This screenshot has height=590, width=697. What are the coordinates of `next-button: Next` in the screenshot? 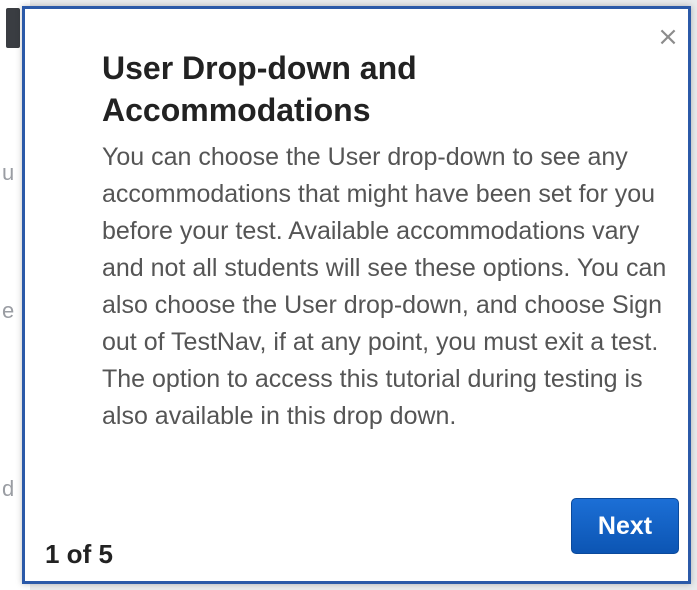 It's located at (625, 526).